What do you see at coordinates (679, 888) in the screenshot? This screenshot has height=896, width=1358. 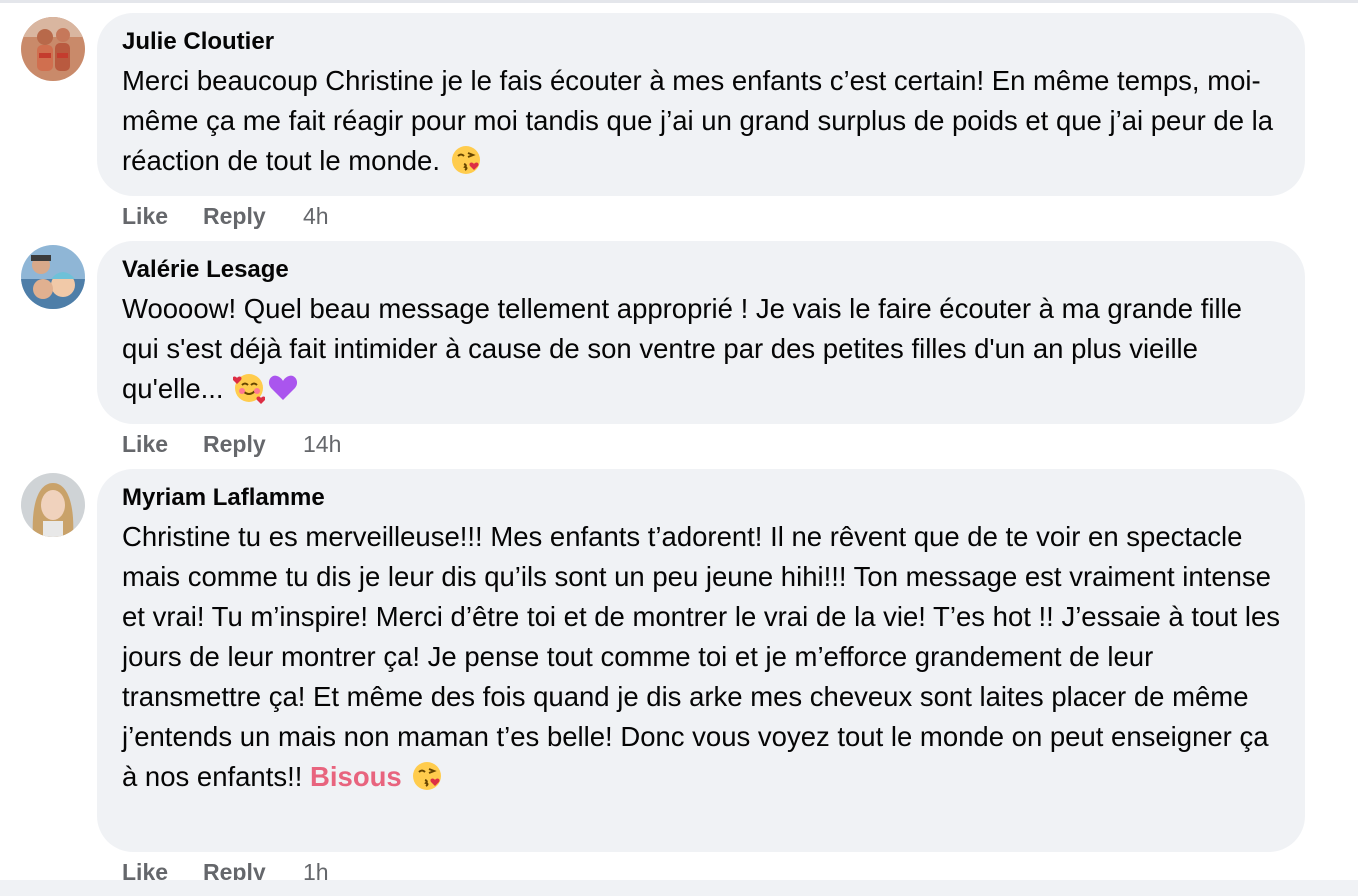 I see `bottom-bar` at bounding box center [679, 888].